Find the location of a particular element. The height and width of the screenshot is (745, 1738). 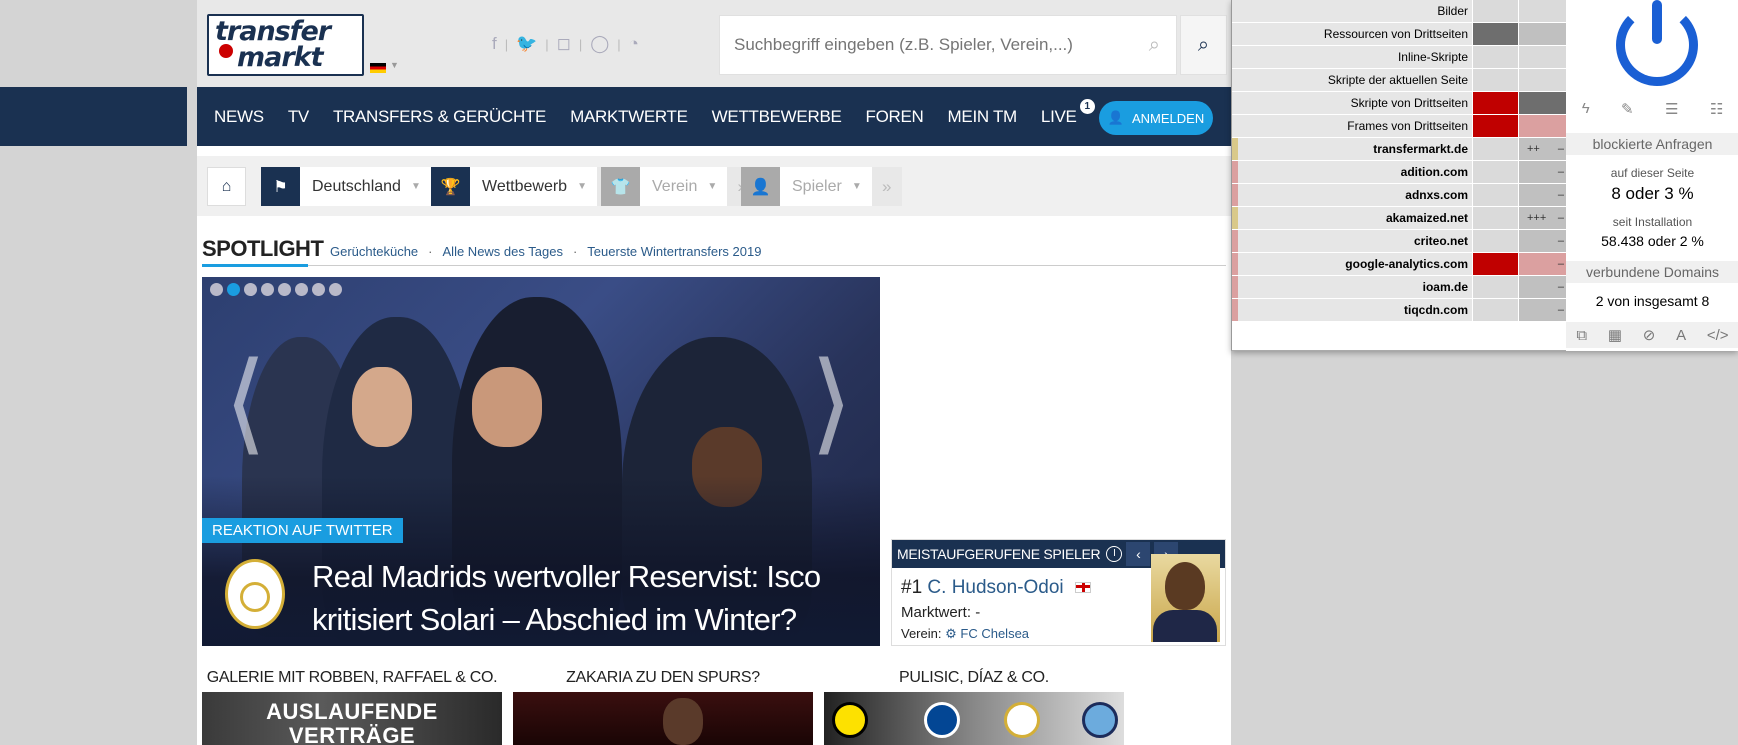

facebook-icon: f is located at coordinates (494, 44).